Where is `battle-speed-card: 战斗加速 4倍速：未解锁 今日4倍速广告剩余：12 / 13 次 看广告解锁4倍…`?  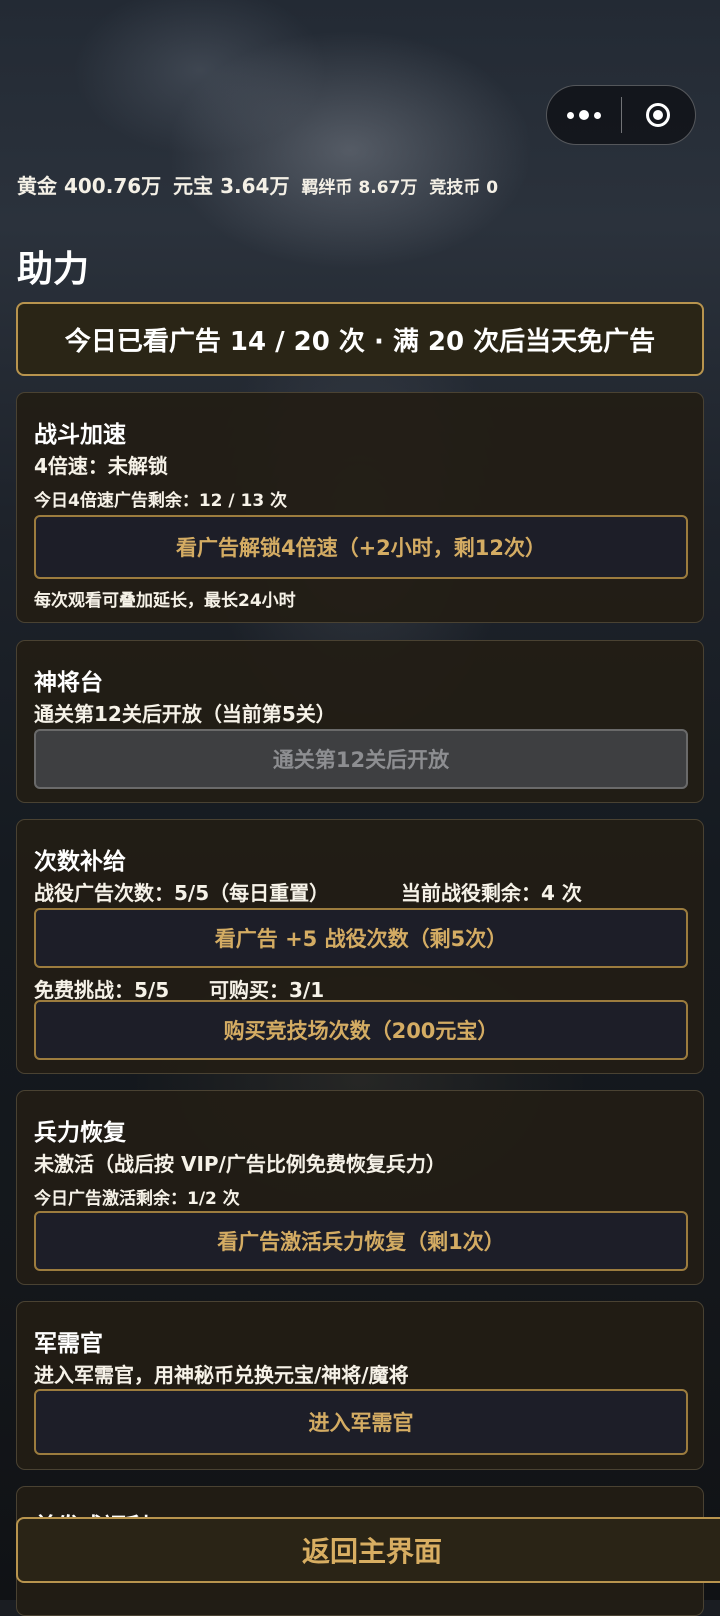 battle-speed-card: 战斗加速 4倍速：未解锁 今日4倍速广告剩余：12 / 13 次 看广告解锁4倍… is located at coordinates (360, 507).